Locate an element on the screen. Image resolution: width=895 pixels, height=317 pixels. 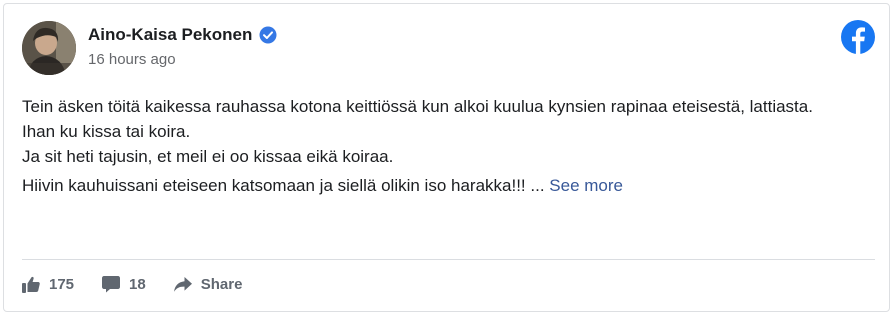
comment-bubble-icon is located at coordinates (111, 284).